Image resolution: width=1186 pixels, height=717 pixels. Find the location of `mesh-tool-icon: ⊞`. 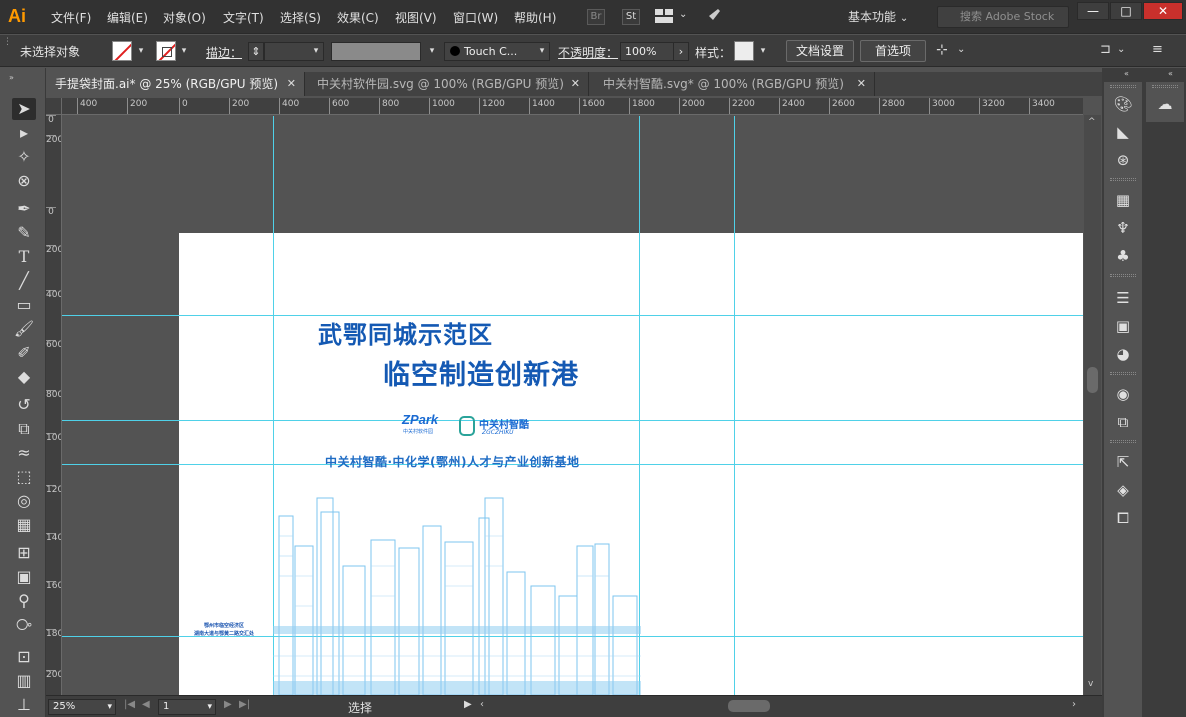

mesh-tool-icon: ⊞ is located at coordinates (24, 553).